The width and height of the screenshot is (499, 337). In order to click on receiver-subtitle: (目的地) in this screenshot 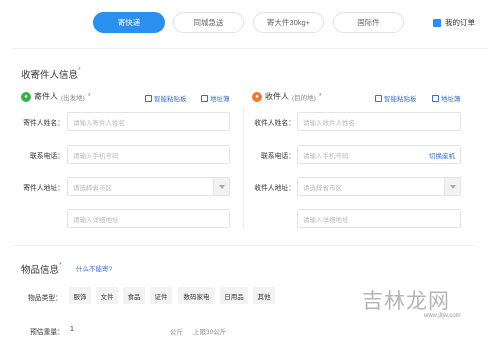, I will do `click(304, 98)`.